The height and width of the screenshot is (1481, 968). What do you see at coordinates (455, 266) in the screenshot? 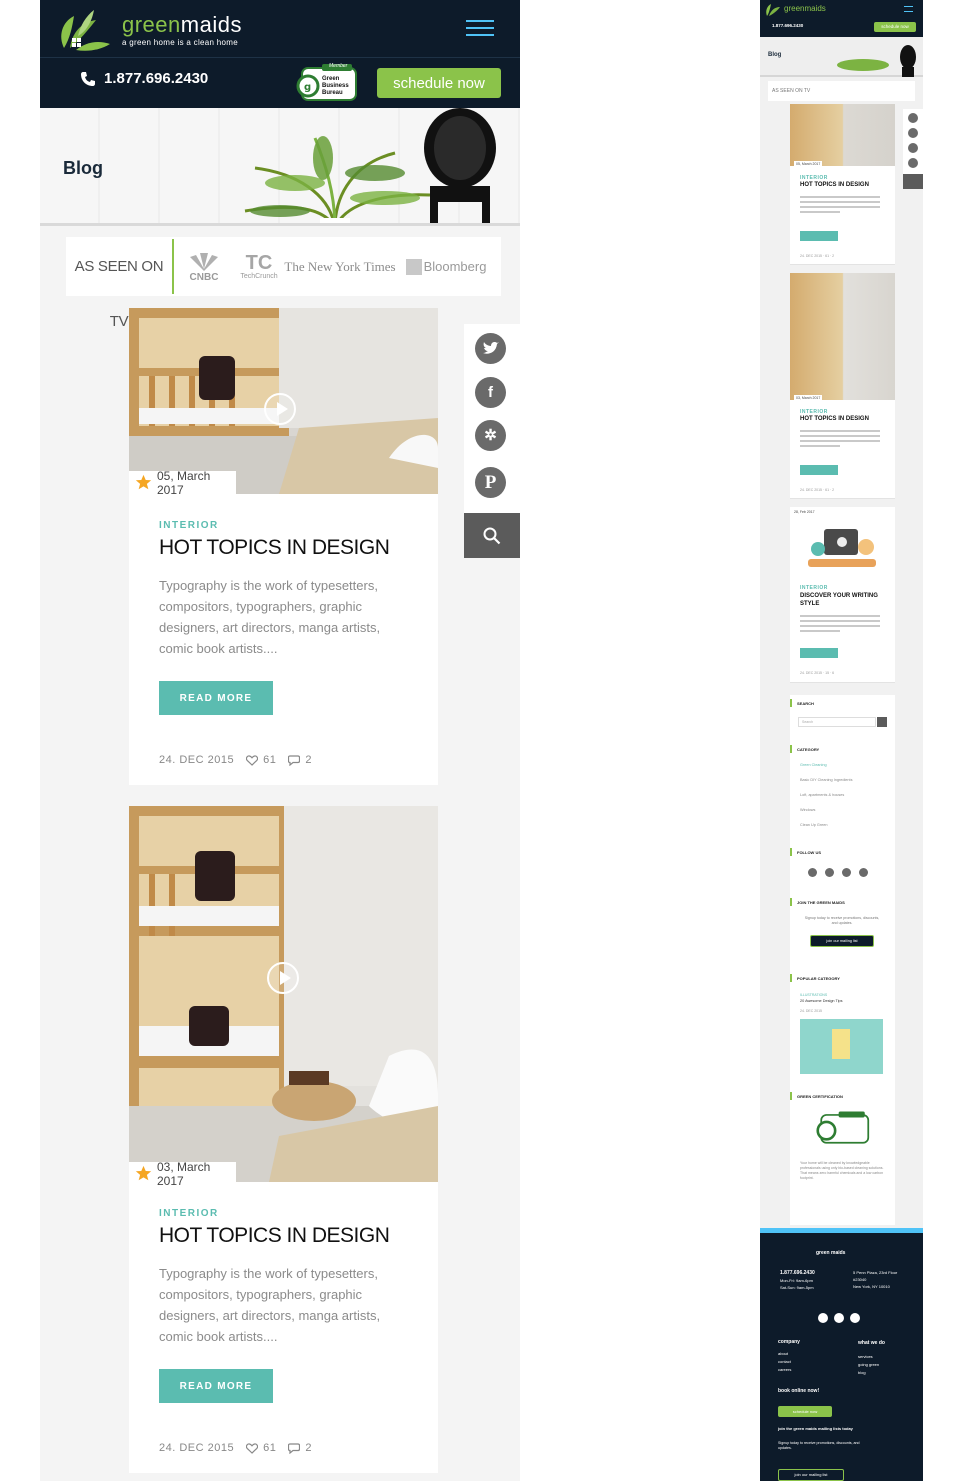
I see `bloomberg-text: Bloomberg` at bounding box center [455, 266].